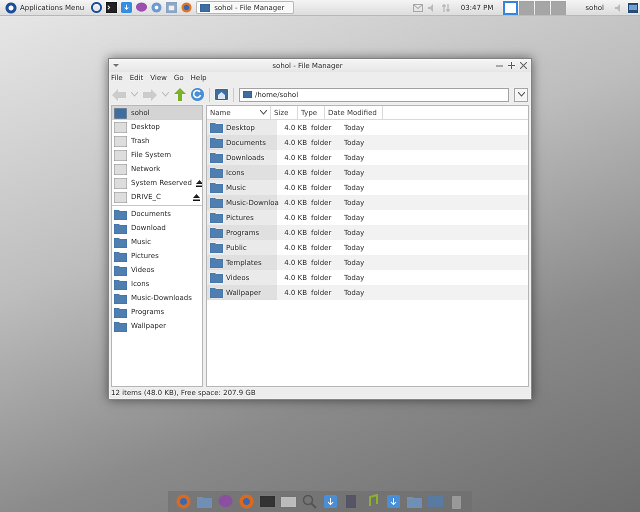 This screenshot has height=512, width=640. I want to click on maximize-icon, so click(511, 65).